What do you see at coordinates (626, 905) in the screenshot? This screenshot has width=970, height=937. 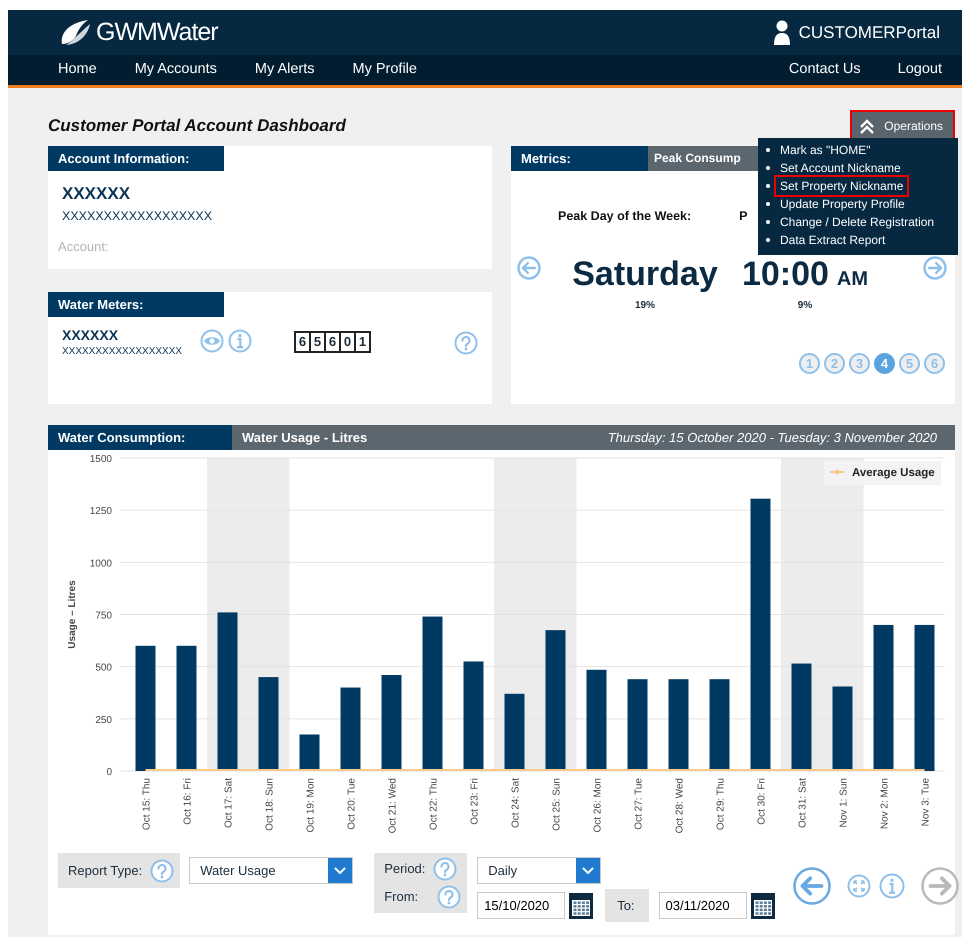 I see `field-label: To:` at bounding box center [626, 905].